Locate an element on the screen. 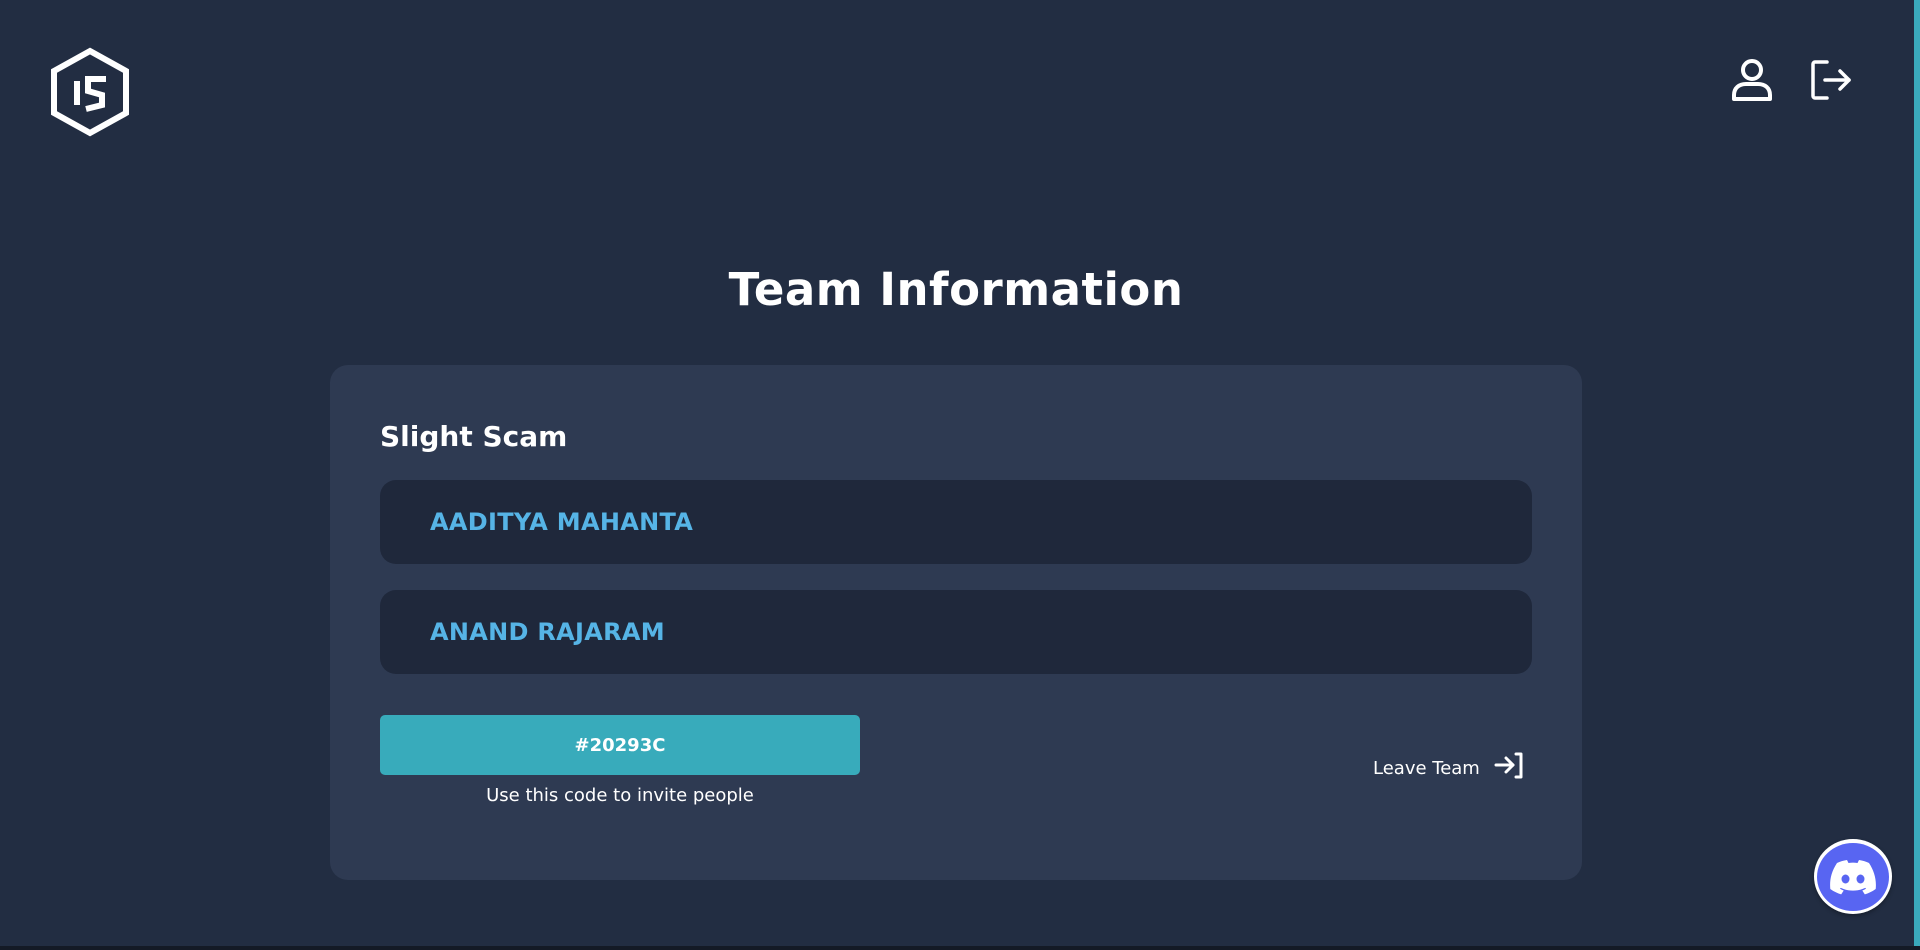 Image resolution: width=1920 pixels, height=950 pixels. team-name: Slight Scam is located at coordinates (474, 436).